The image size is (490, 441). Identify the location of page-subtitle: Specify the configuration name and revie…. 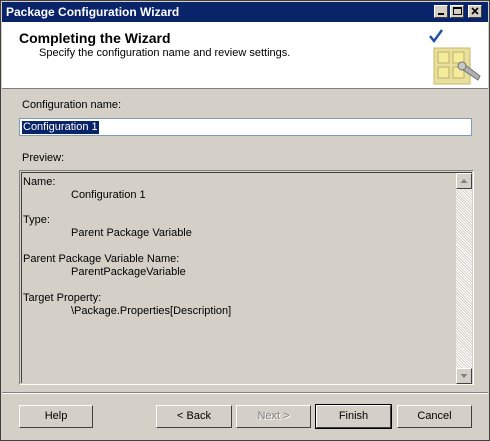
(165, 53).